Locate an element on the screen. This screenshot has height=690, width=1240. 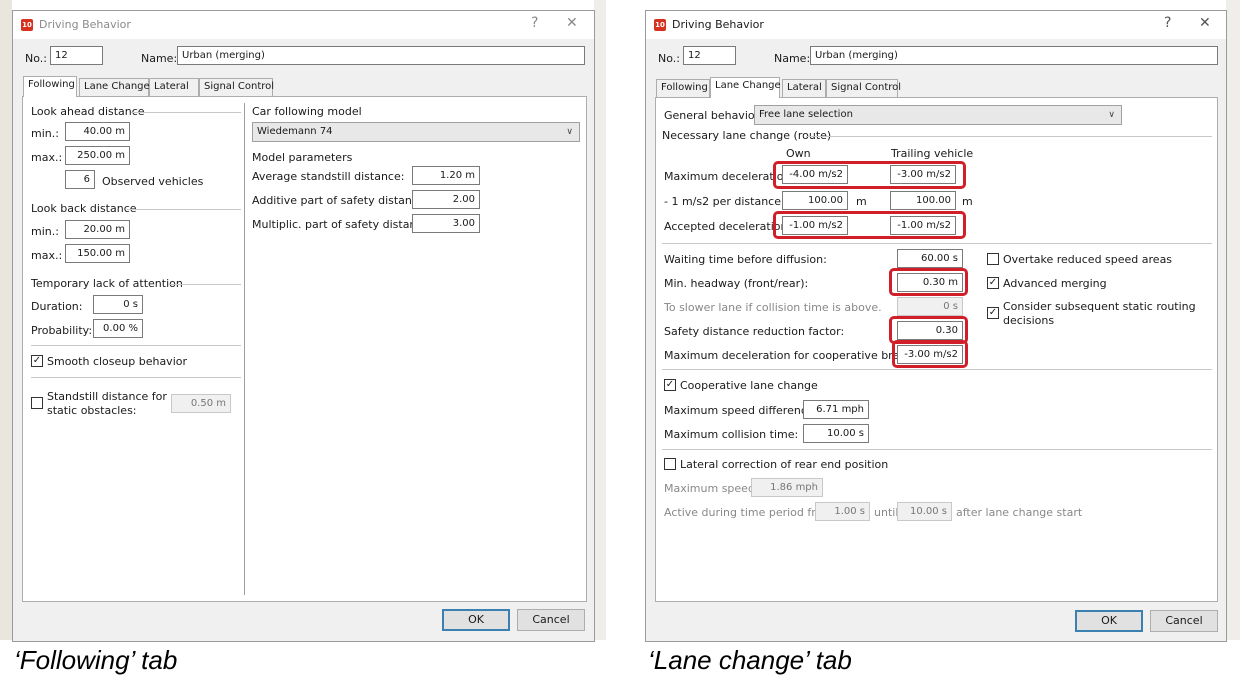
standstill-static-label-2: static obstacles: is located at coordinates (92, 410).